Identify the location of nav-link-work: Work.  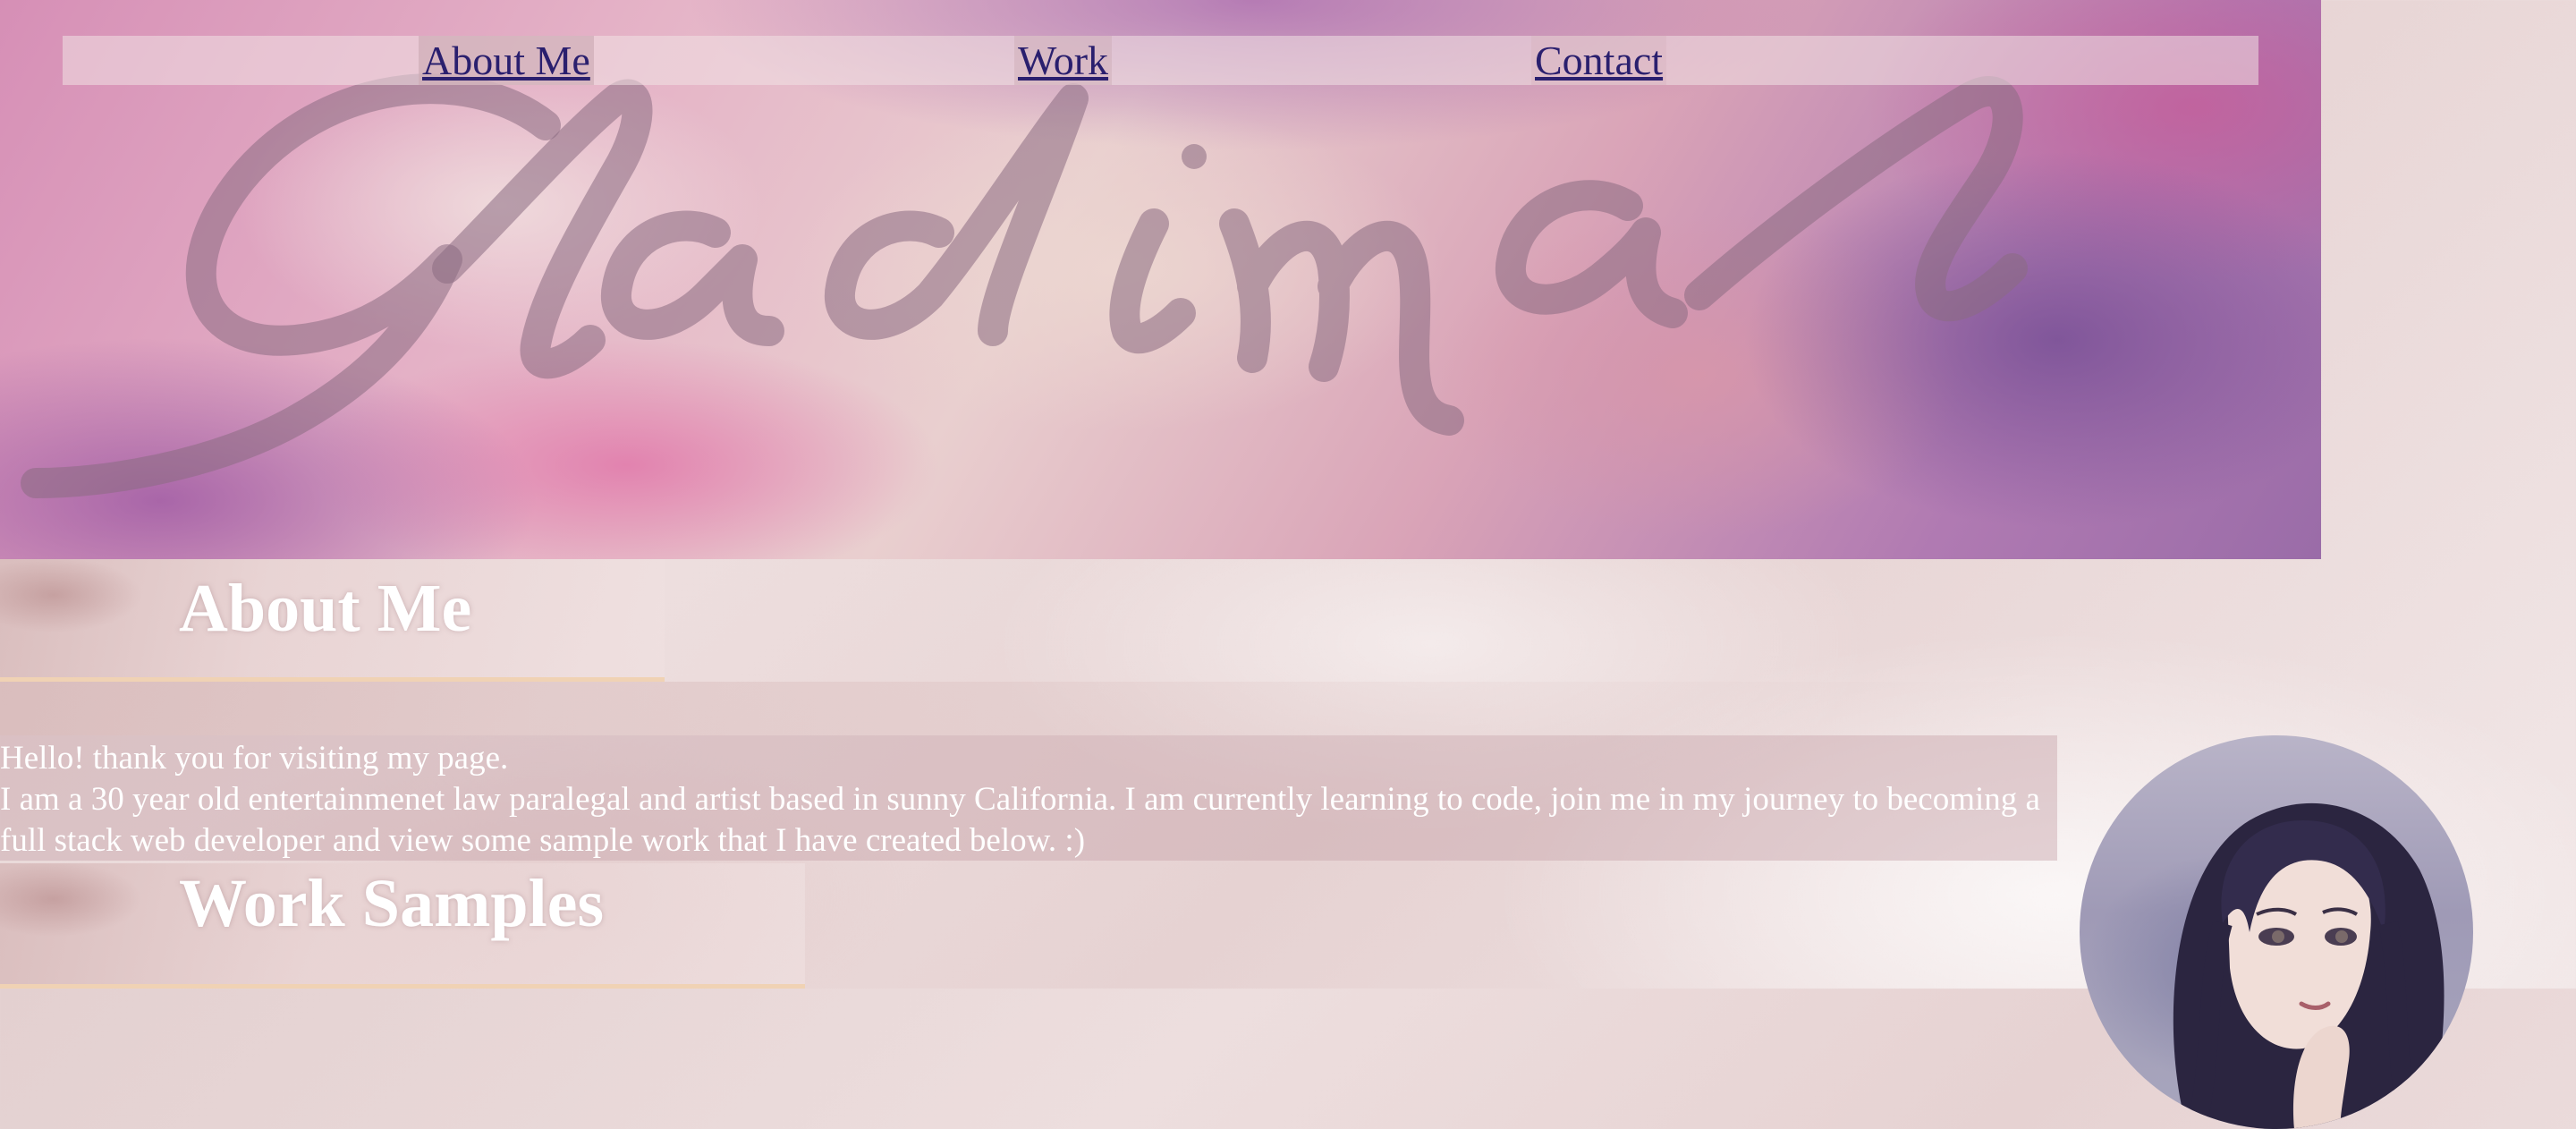
(1063, 61).